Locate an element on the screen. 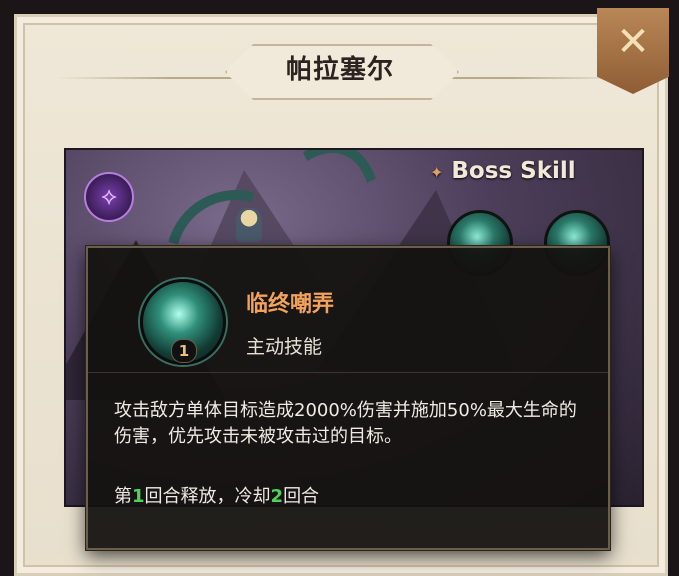 The width and height of the screenshot is (679, 576). hero-character is located at coordinates (249, 225).